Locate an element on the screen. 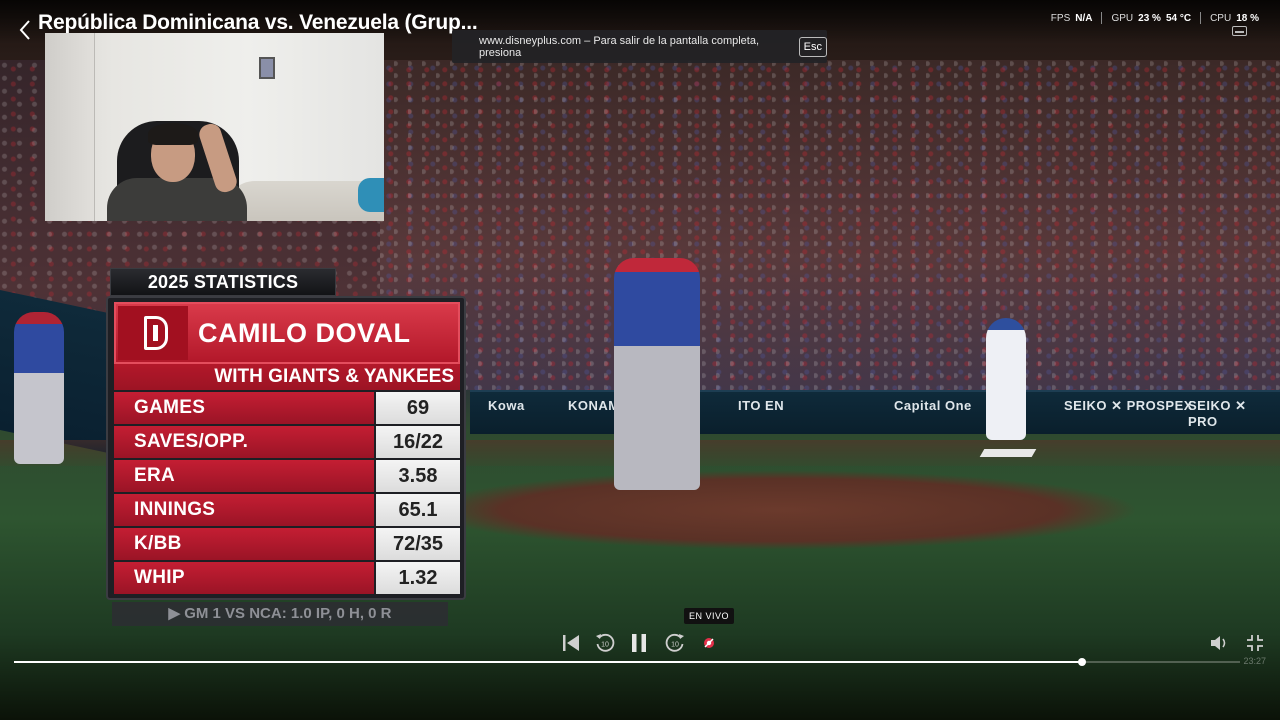 Image resolution: width=1280 pixels, height=720 pixels. pause-icon is located at coordinates (639, 643).